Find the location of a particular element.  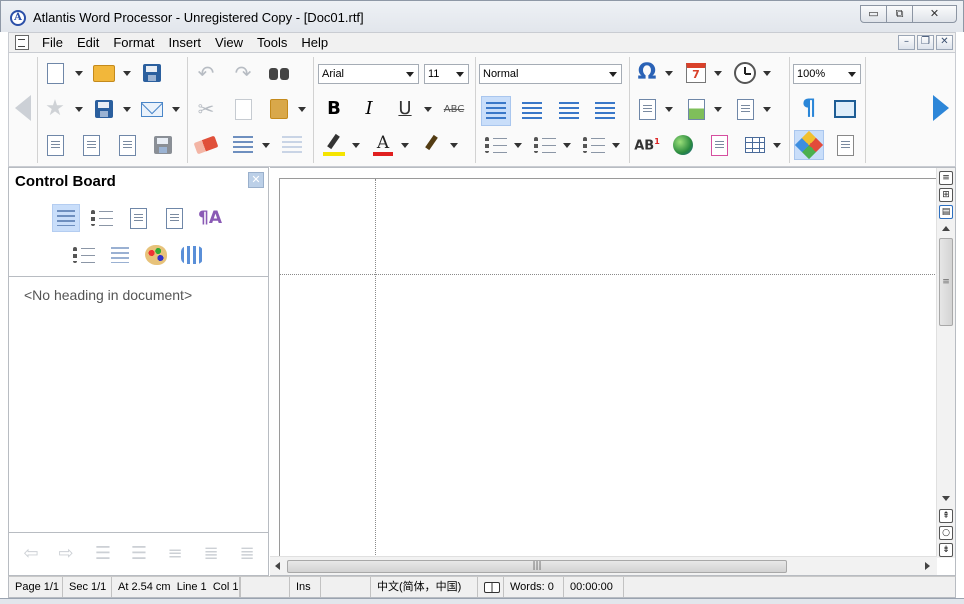

document-close-button: ✕ is located at coordinates (944, 42).